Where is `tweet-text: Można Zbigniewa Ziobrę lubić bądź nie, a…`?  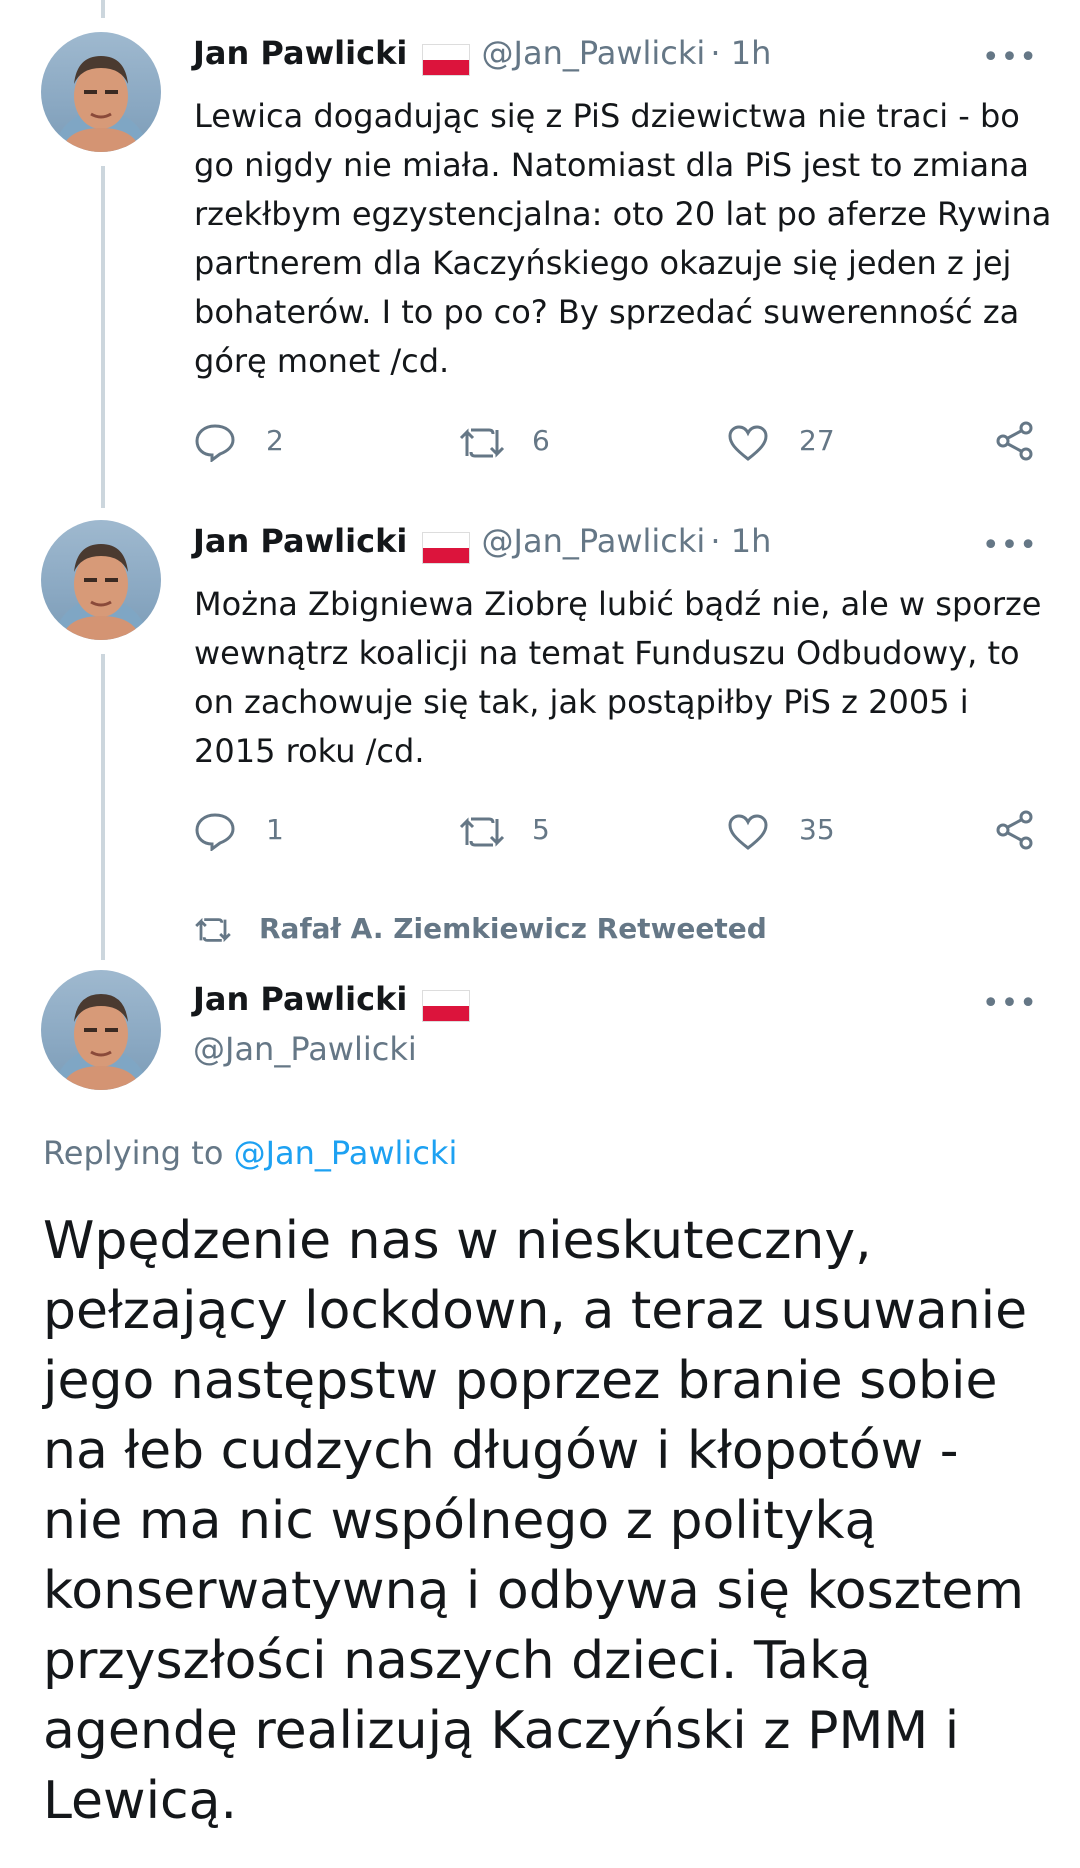 tweet-text: Można Zbigniewa Ziobrę lubić bądź nie, a… is located at coordinates (618, 677).